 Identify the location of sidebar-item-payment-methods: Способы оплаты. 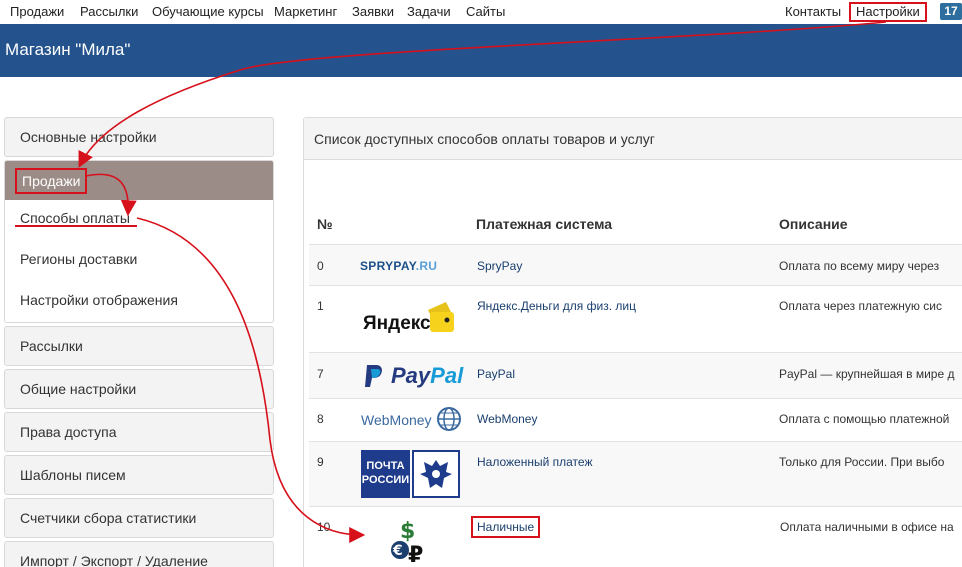
(75, 218).